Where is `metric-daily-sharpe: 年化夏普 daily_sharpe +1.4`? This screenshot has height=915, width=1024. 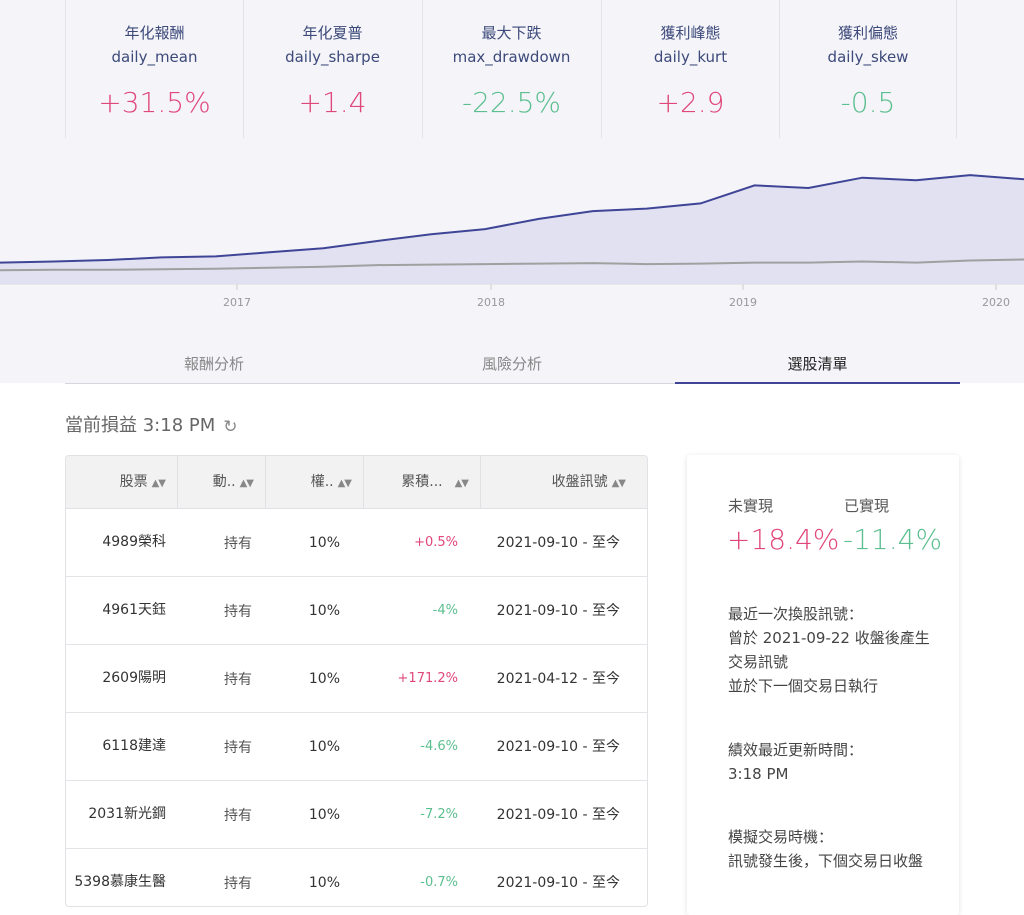 metric-daily-sharpe: 年化夏普 daily_sharpe +1.4 is located at coordinates (332, 69).